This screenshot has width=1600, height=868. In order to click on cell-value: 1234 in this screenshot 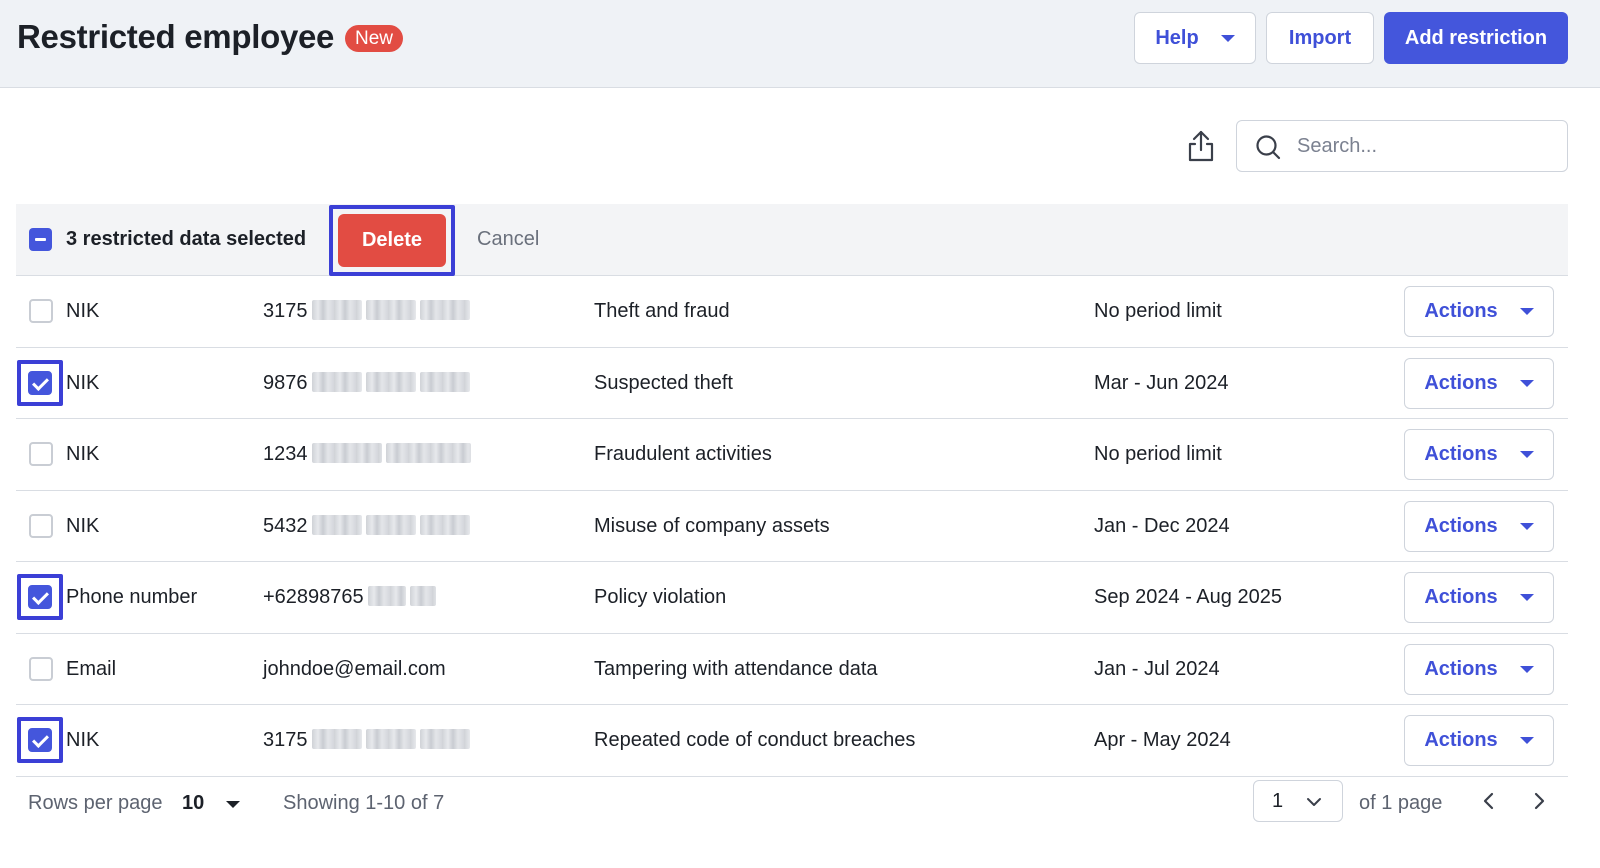, I will do `click(367, 454)`.